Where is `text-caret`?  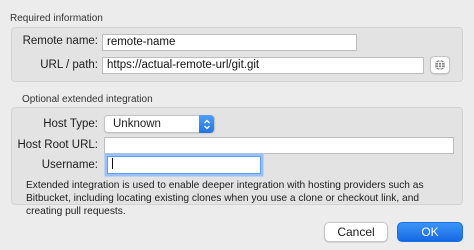 text-caret is located at coordinates (112, 163).